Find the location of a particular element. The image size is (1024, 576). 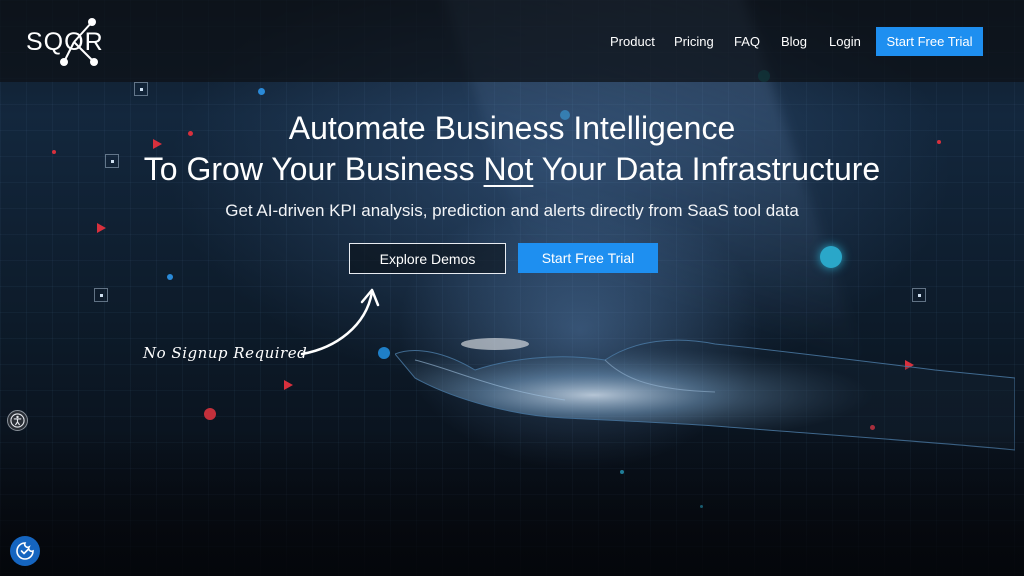

nav-login: Login is located at coordinates (845, 41).